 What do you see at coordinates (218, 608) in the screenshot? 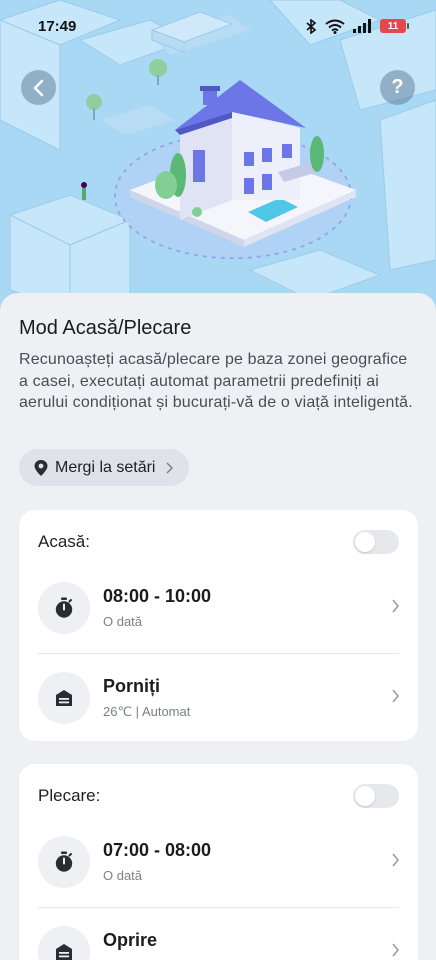
I see `home-schedule-row: 08:00 - 10:00 O dată` at bounding box center [218, 608].